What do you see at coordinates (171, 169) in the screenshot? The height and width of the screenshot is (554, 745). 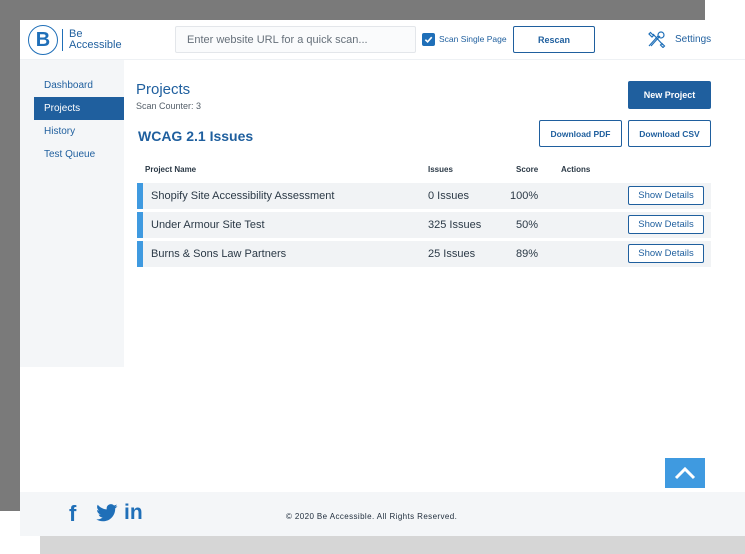 I see `column-header-project-name: Project Name` at bounding box center [171, 169].